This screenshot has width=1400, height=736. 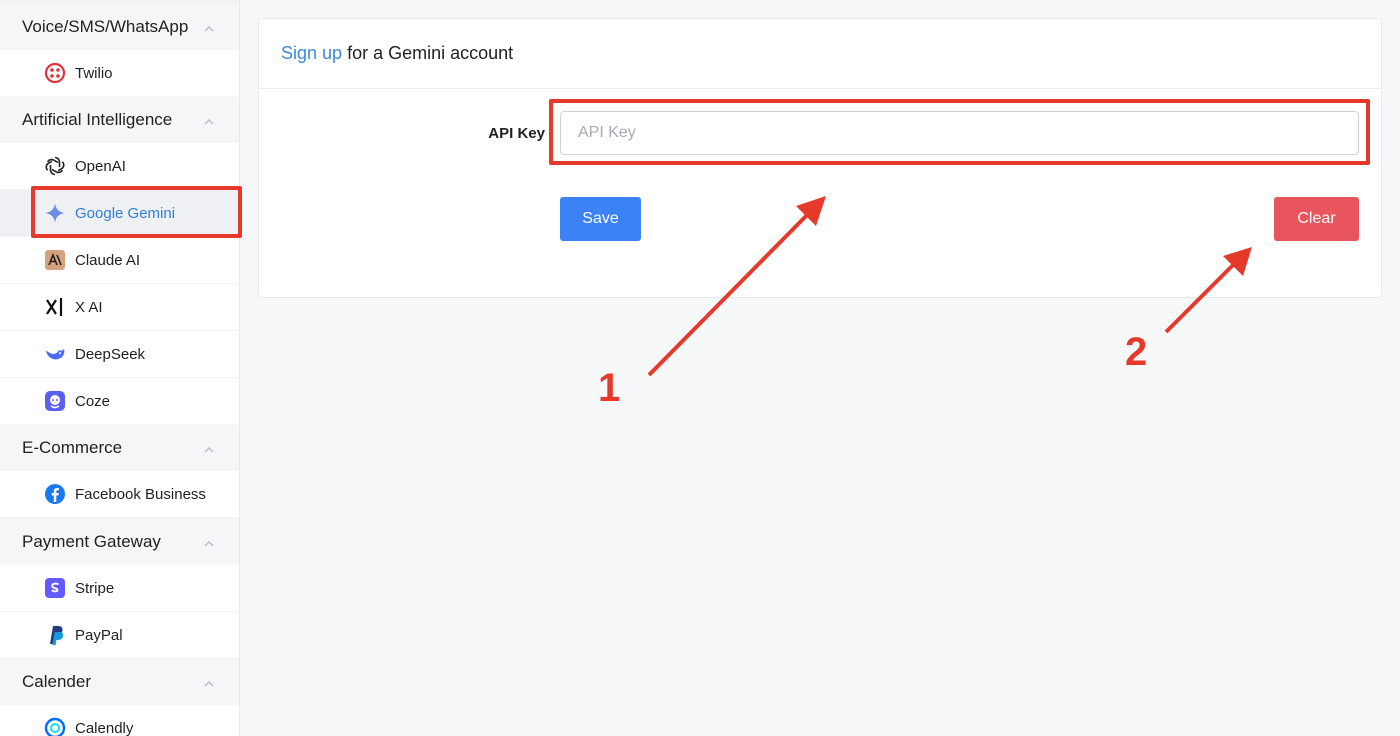 I want to click on annotation-step-1: 1, so click(x=609, y=388).